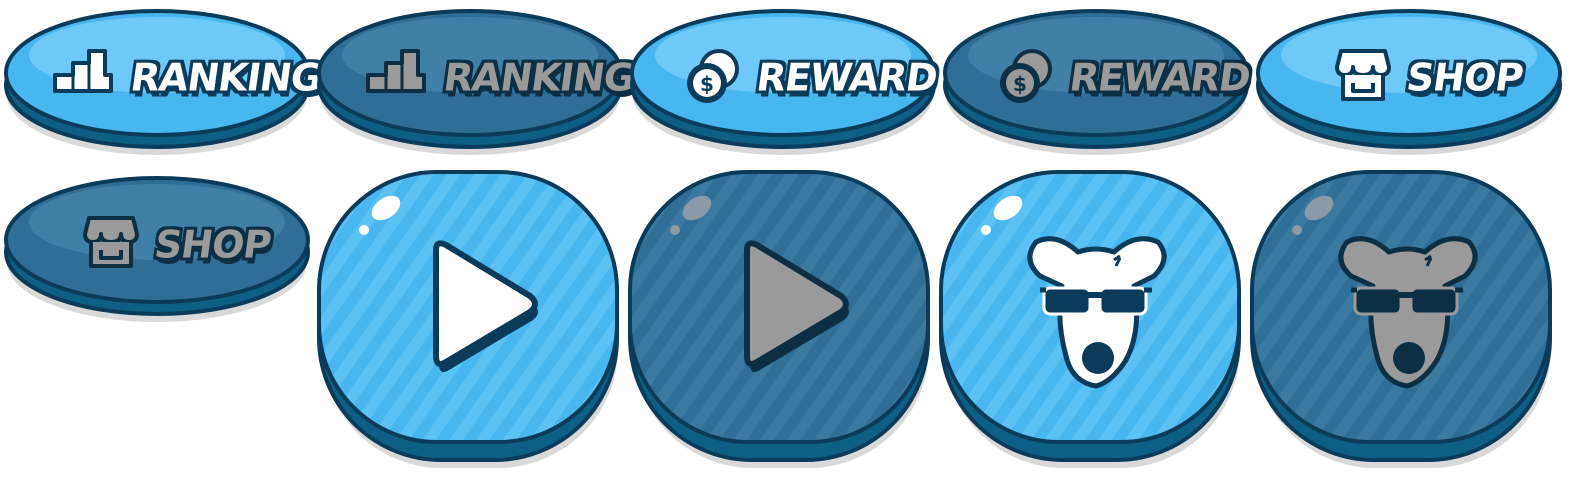 This screenshot has height=486, width=1587. I want to click on vk-dog-button-inactive, so click(1402, 320).